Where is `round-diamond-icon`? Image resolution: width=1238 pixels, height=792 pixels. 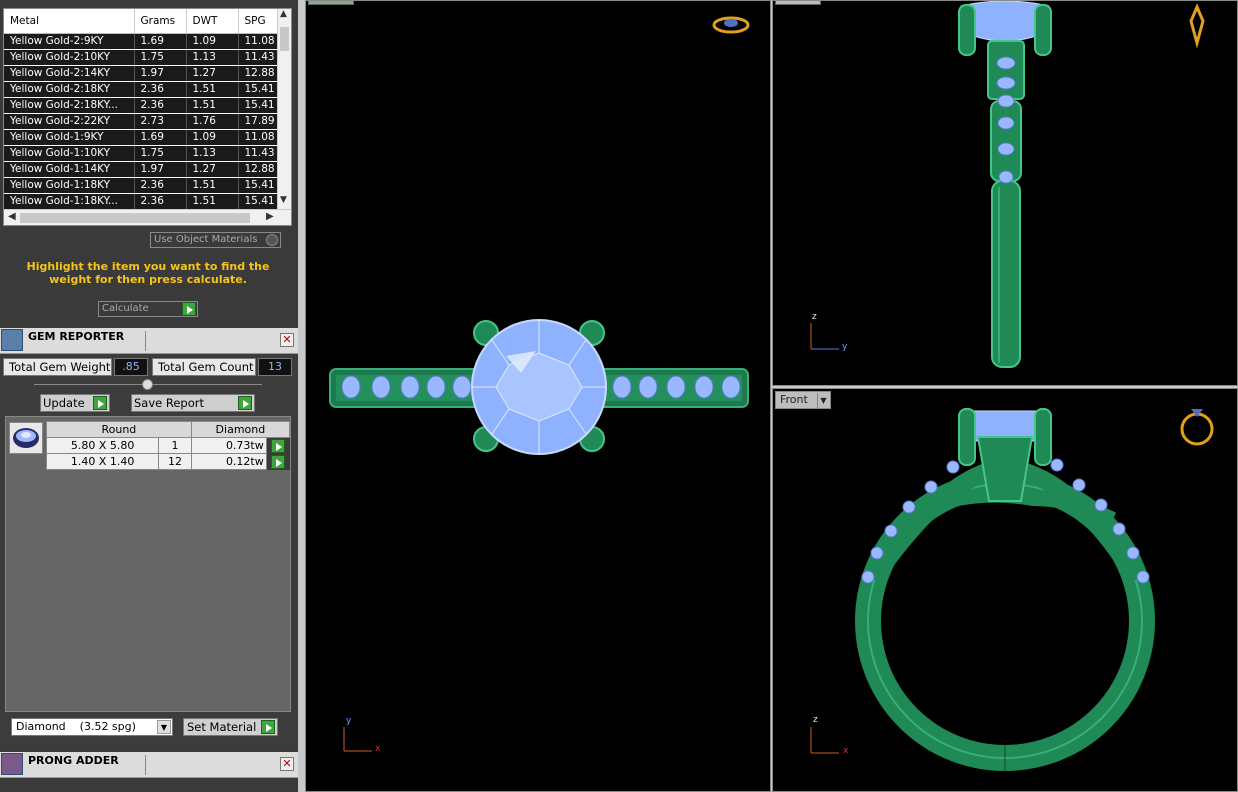
round-diamond-icon is located at coordinates (26, 438).